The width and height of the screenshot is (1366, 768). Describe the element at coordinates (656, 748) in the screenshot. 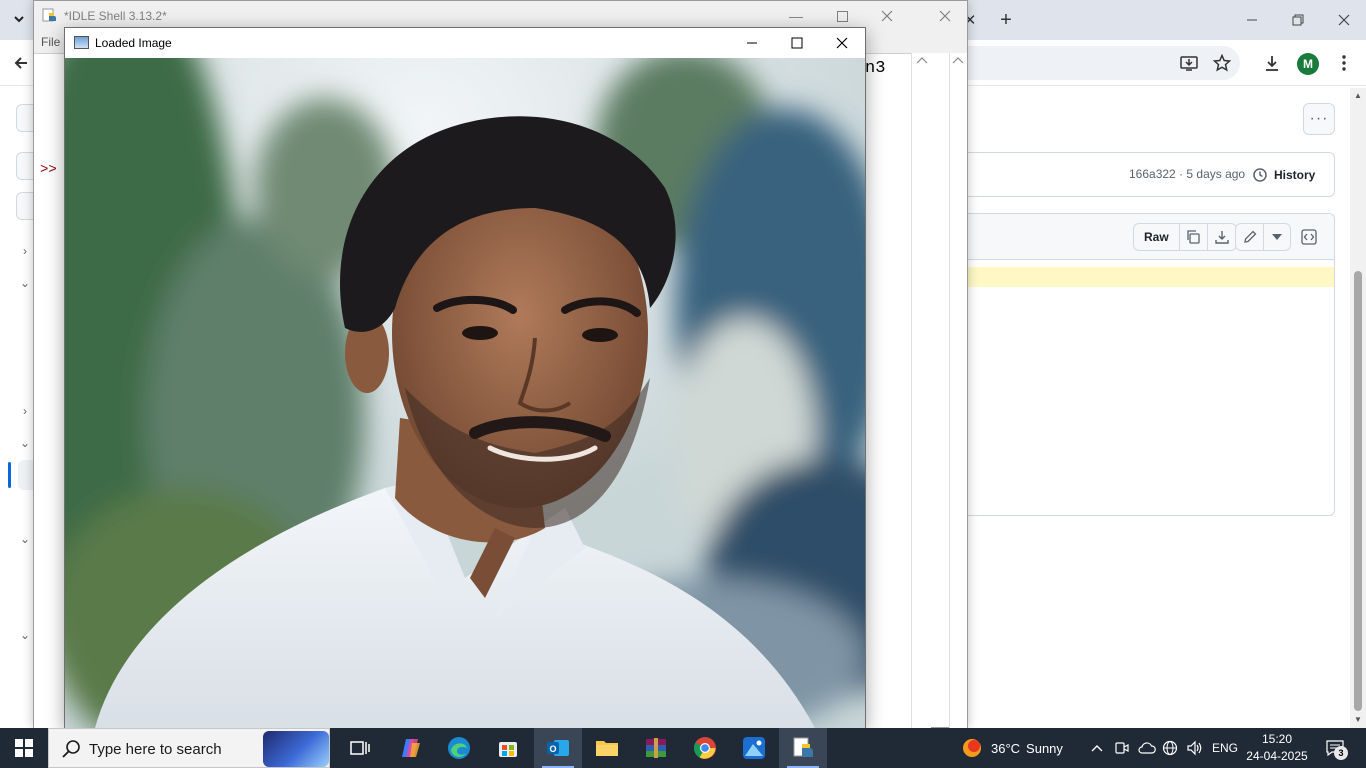

I see `winrar-app` at that location.